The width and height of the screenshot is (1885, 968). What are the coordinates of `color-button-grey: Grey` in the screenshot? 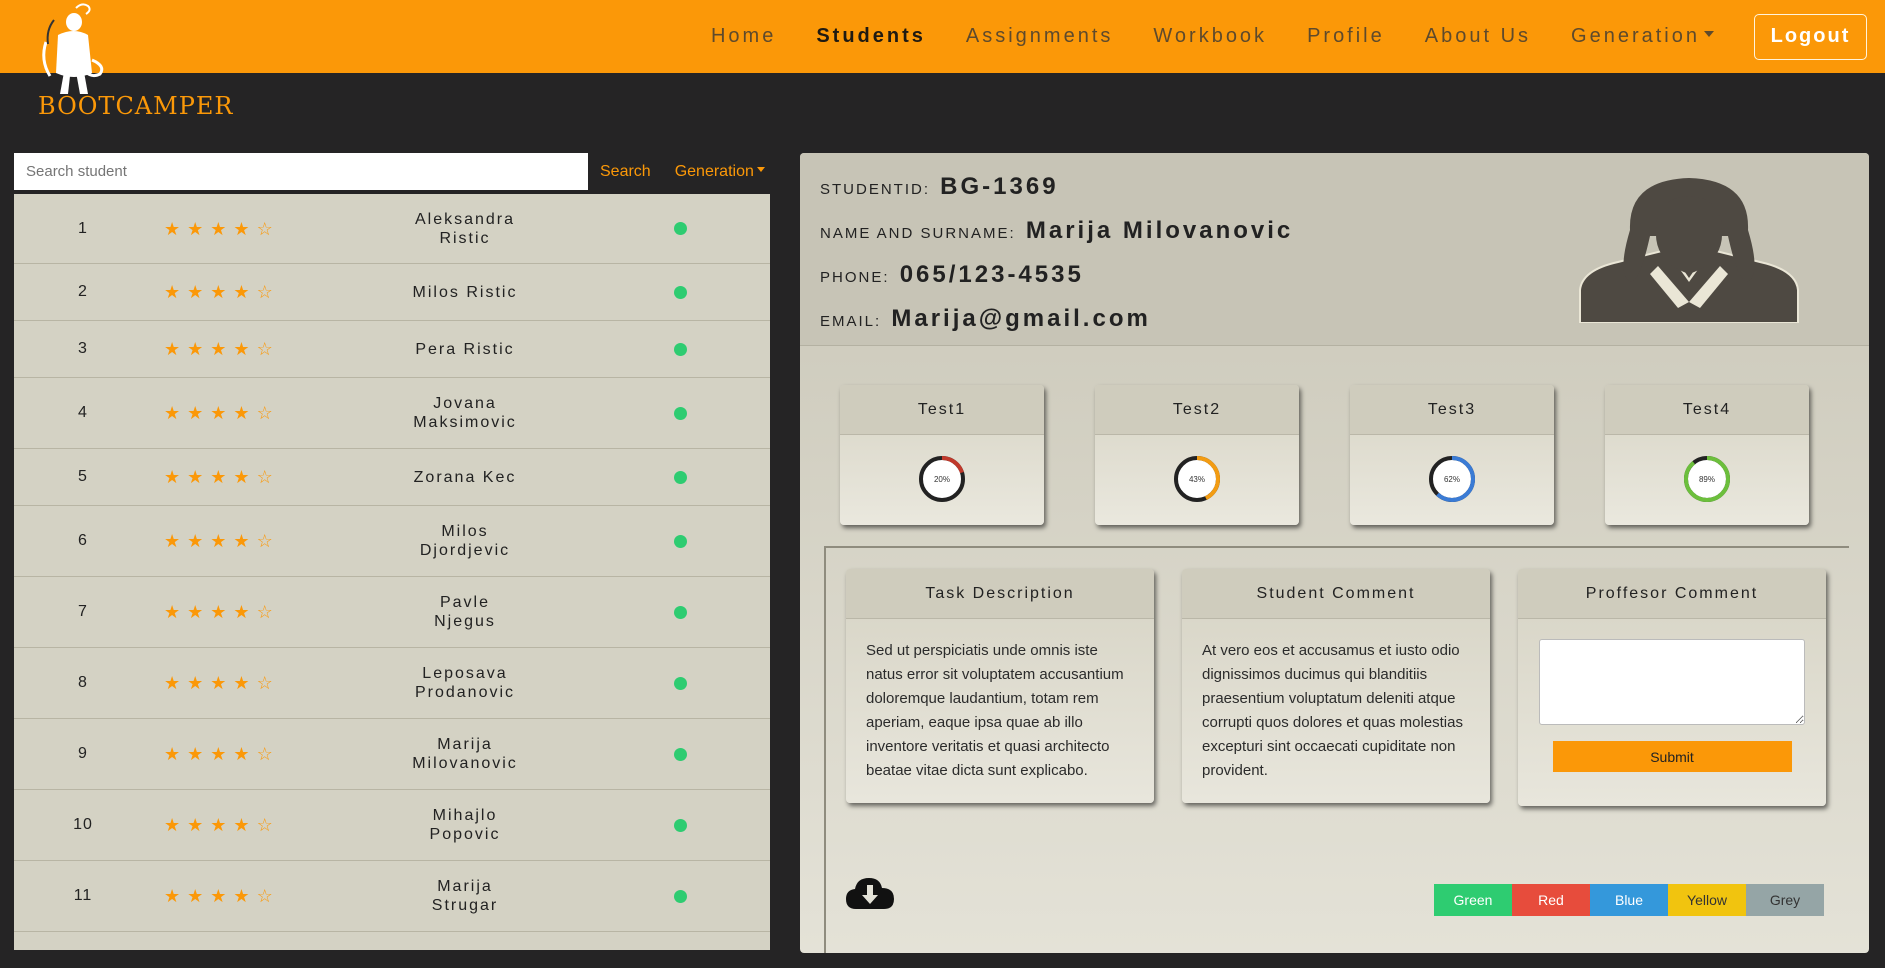 It's located at (1785, 900).